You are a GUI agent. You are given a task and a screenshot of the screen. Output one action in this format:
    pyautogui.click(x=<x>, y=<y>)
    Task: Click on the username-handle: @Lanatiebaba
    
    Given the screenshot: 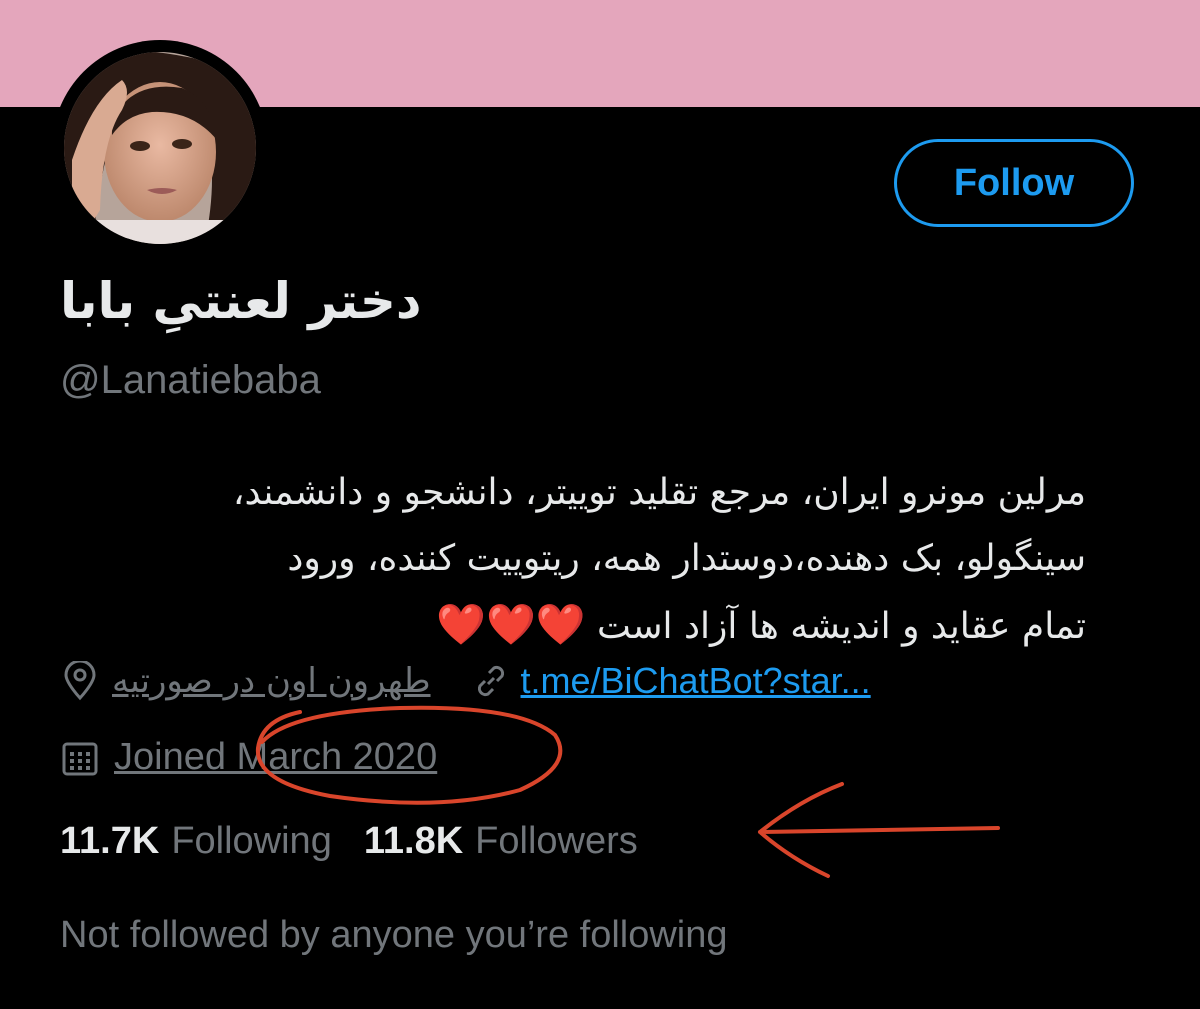 What is the action you would take?
    pyautogui.click(x=190, y=380)
    